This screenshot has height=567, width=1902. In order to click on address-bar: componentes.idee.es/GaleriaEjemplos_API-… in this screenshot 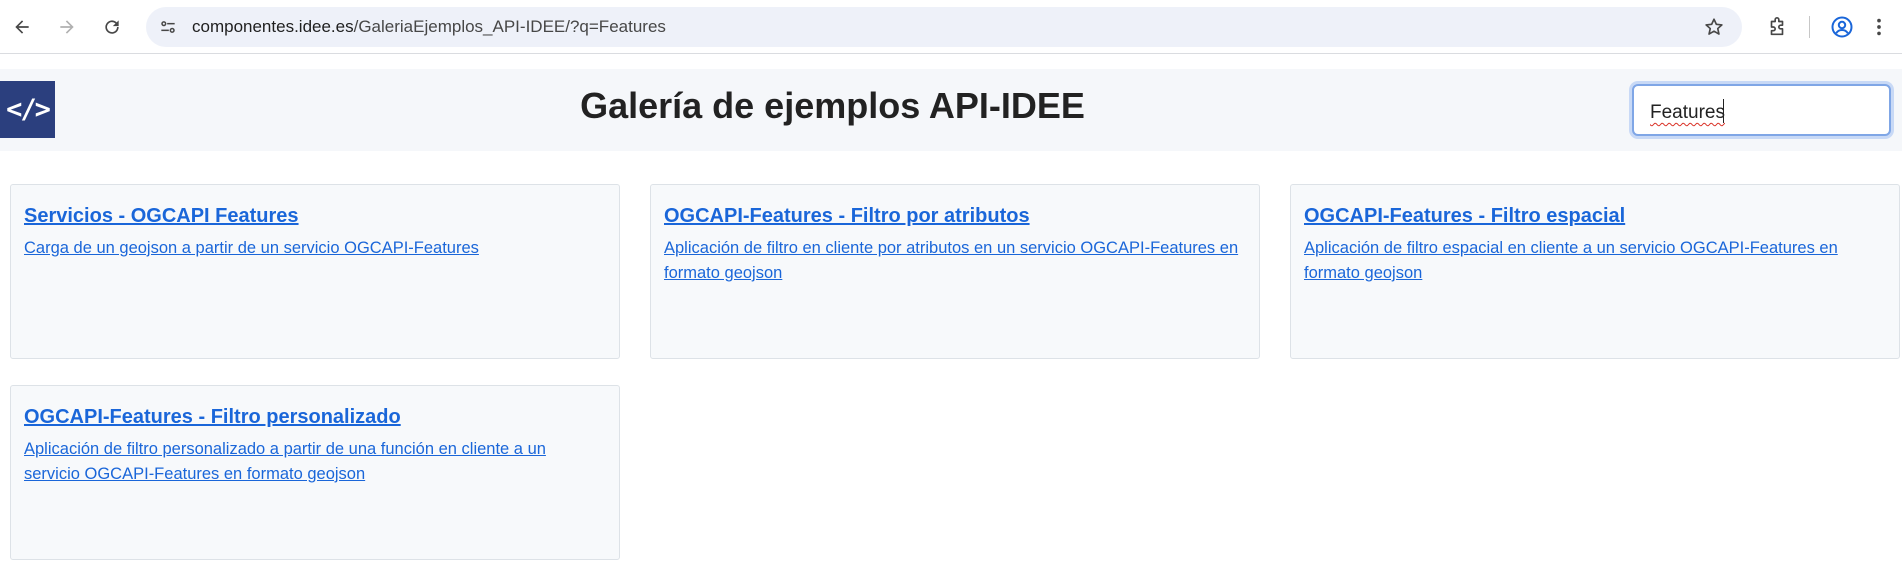, I will do `click(944, 27)`.